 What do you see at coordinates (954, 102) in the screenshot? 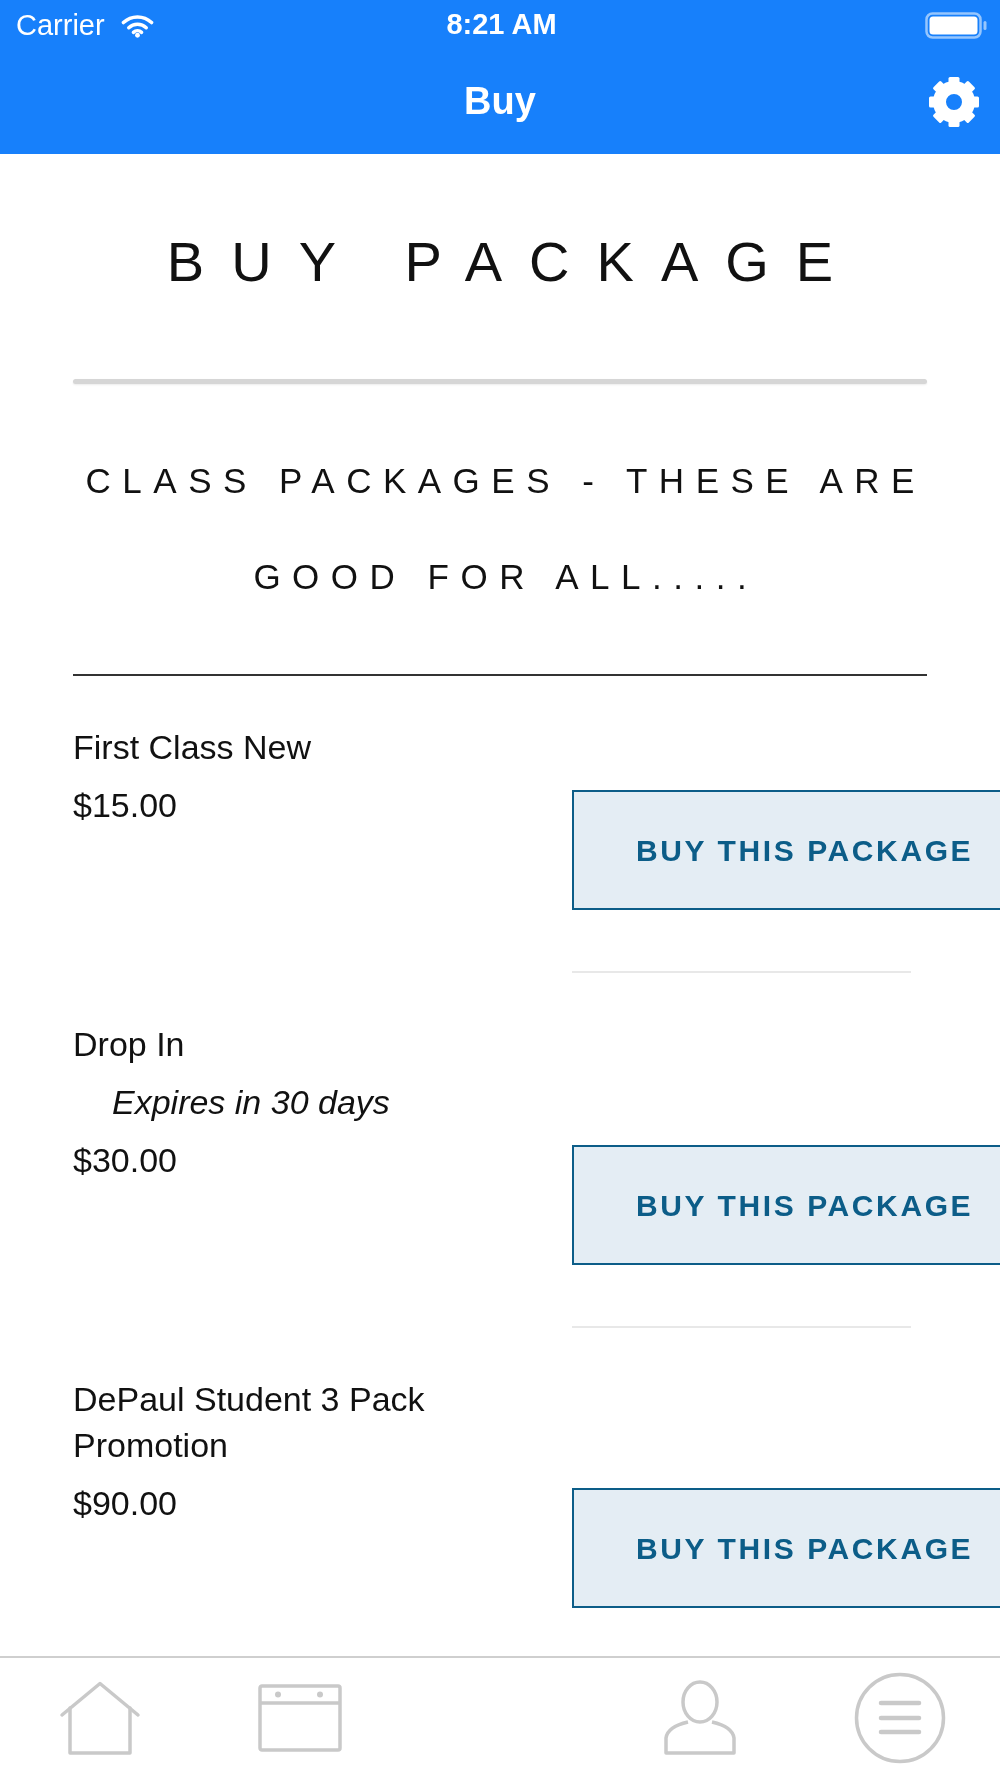
I see `settings-icon` at bounding box center [954, 102].